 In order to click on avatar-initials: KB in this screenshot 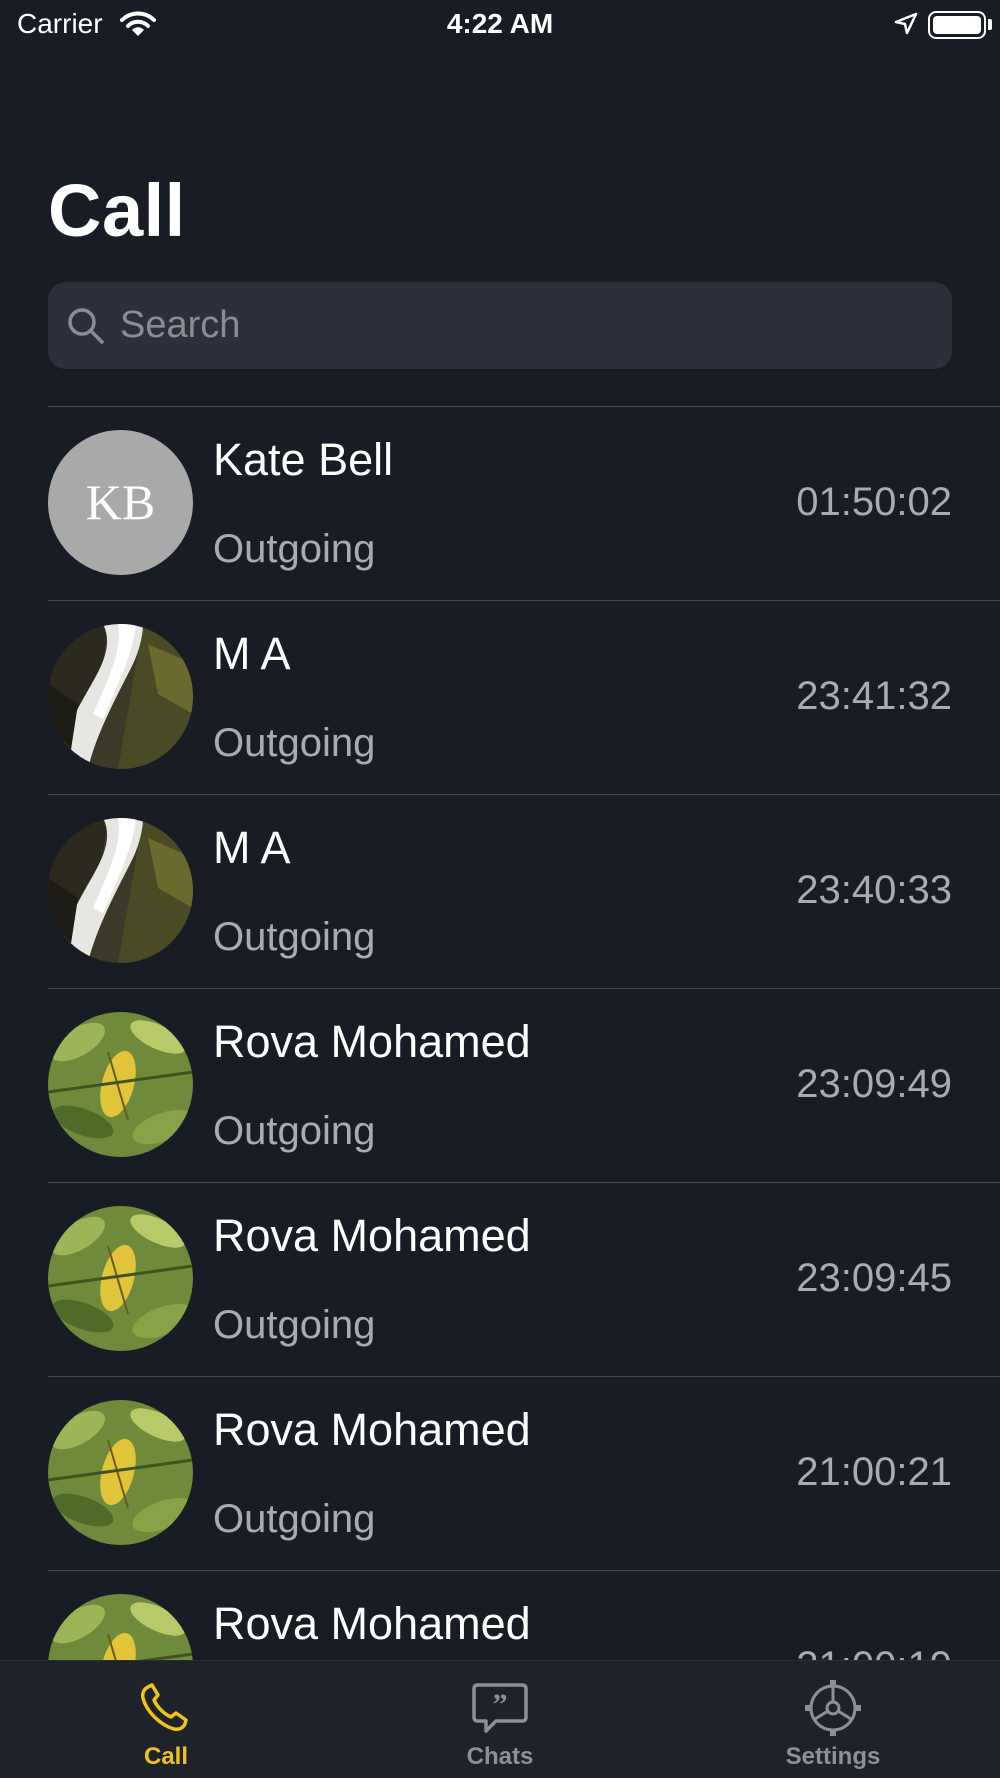, I will do `click(120, 502)`.